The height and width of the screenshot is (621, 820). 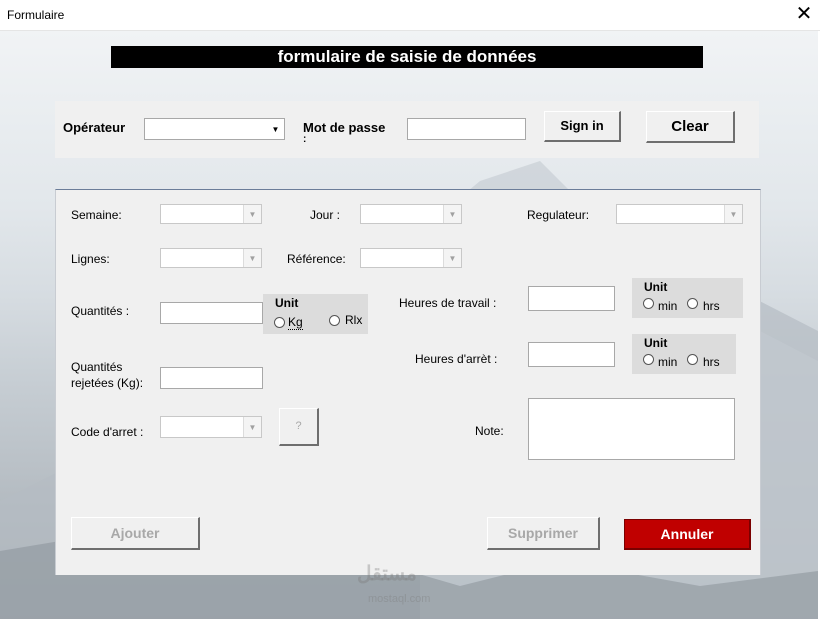 What do you see at coordinates (211, 313) in the screenshot?
I see `quantites-input` at bounding box center [211, 313].